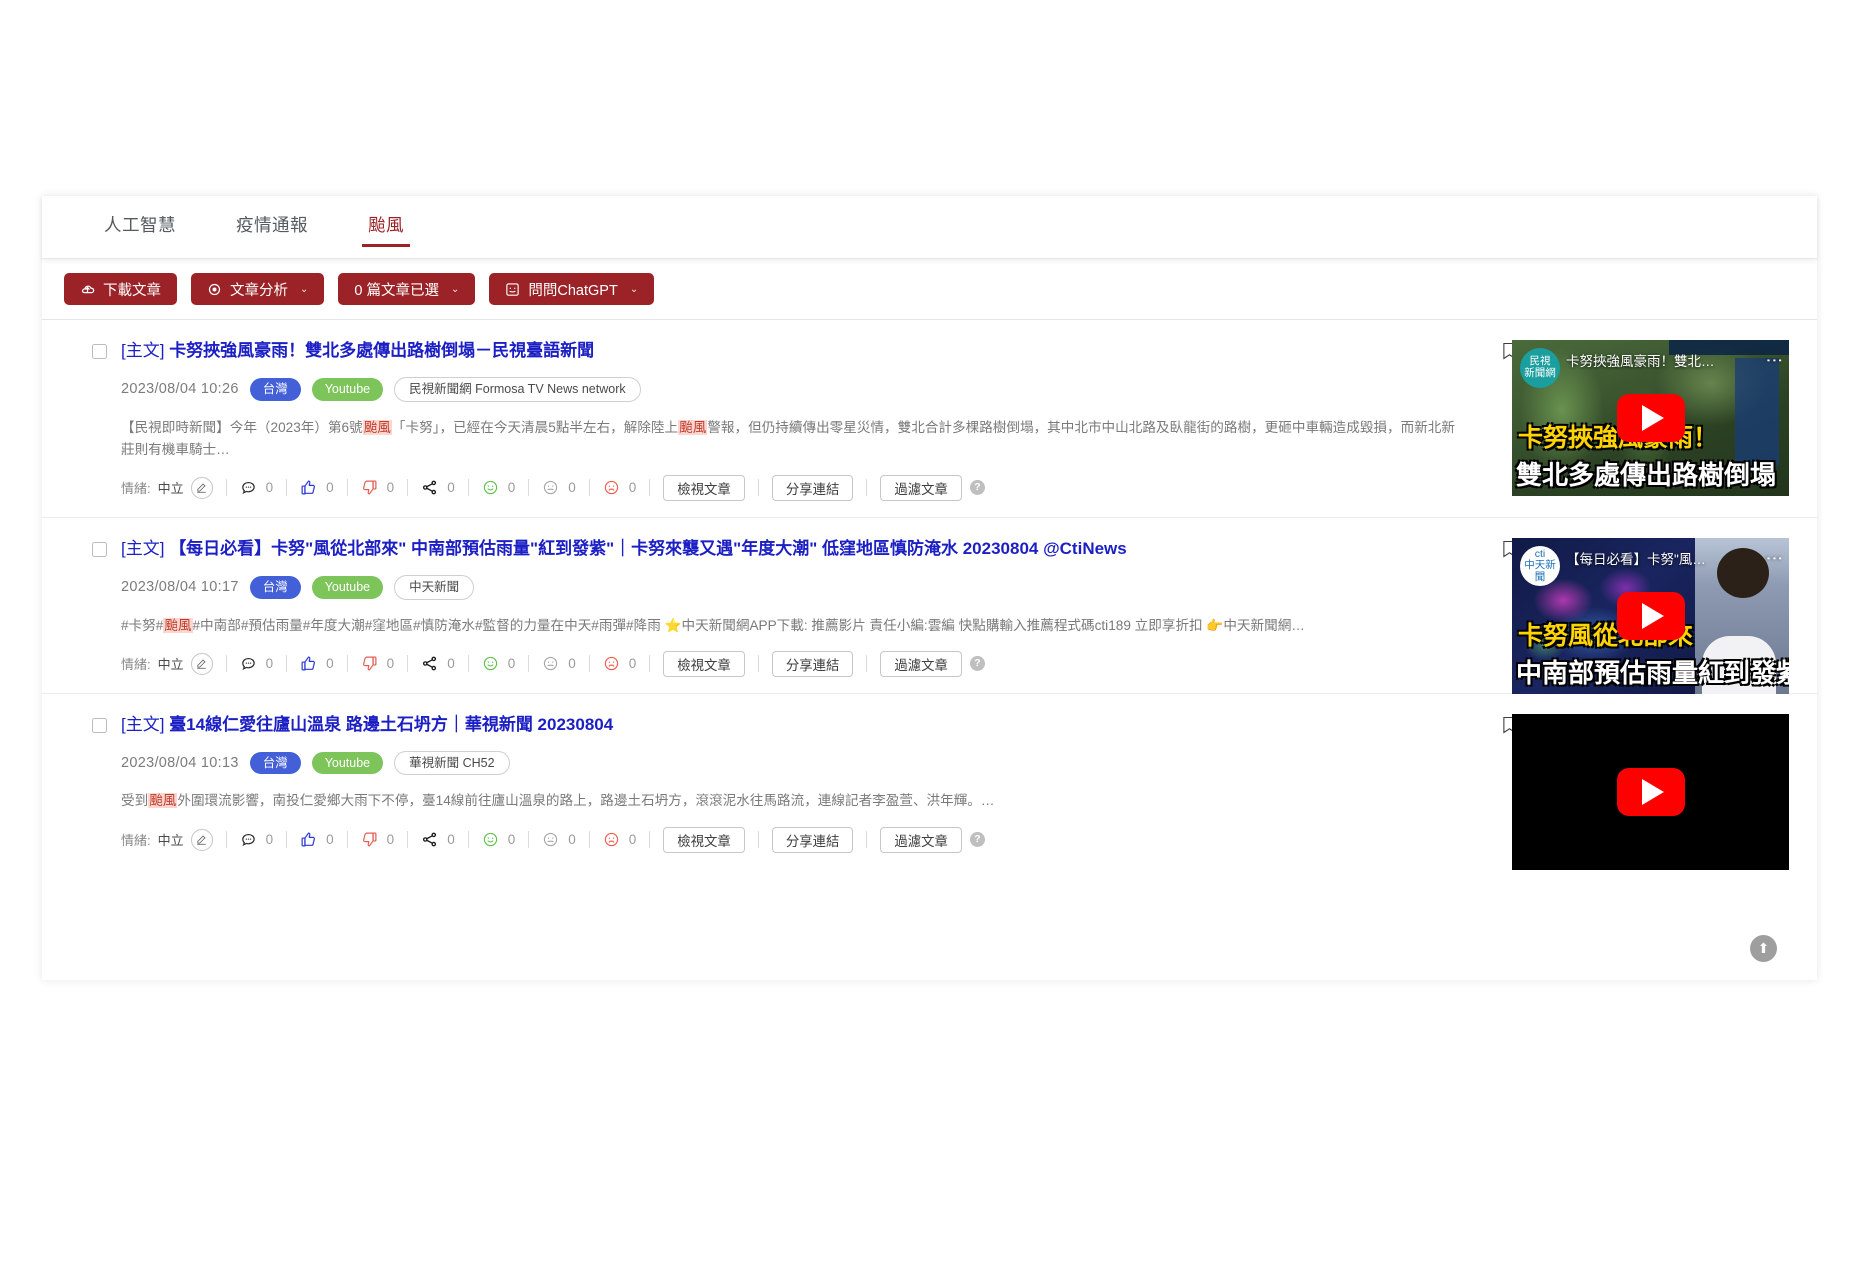  What do you see at coordinates (452, 763) in the screenshot?
I see `article-tag-pill: 華視新聞 CH52` at bounding box center [452, 763].